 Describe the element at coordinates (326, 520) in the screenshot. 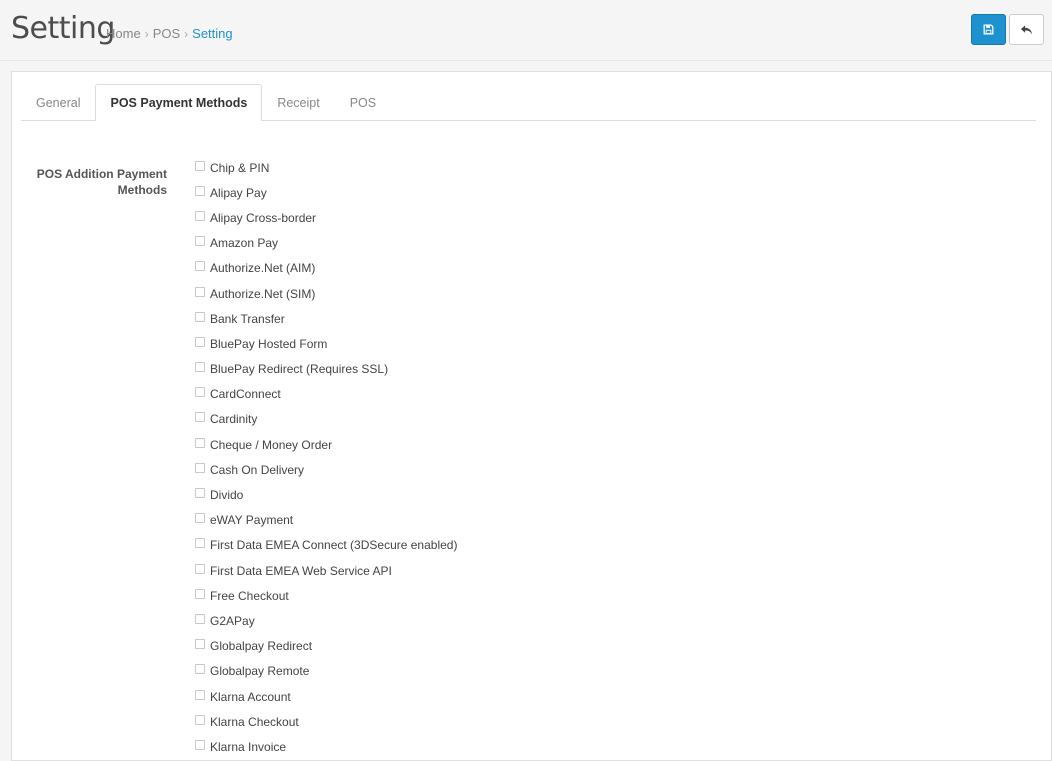

I see `payment-method-option: eWAY Payment` at that location.